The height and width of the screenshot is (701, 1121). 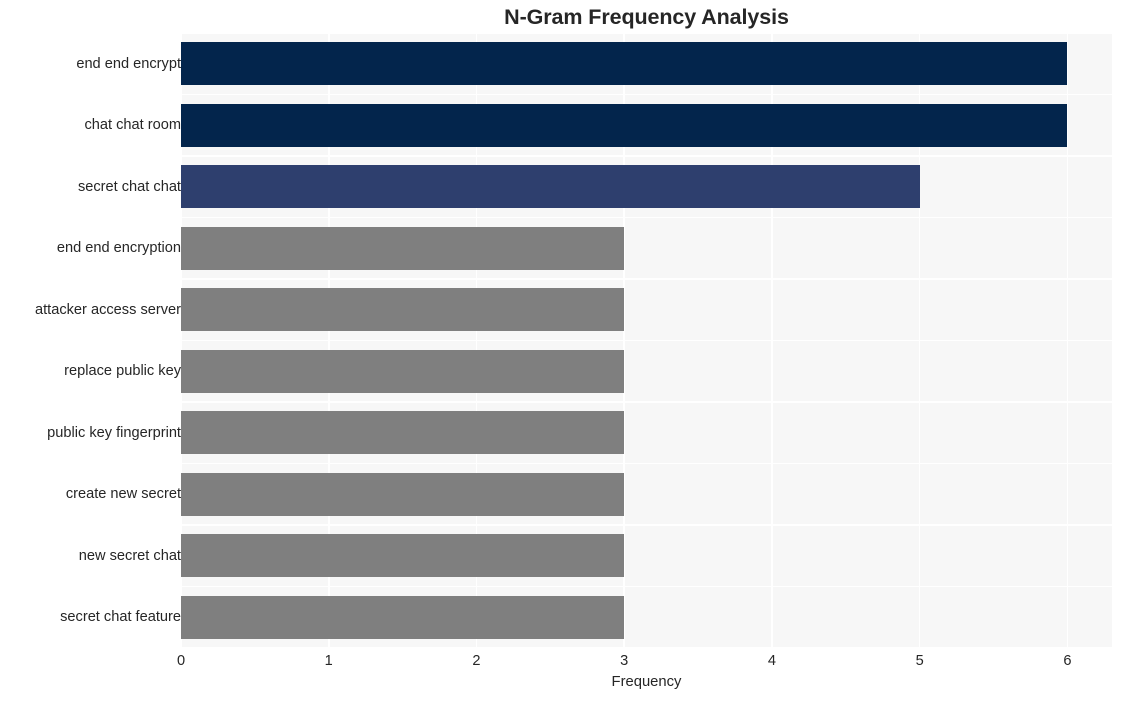 What do you see at coordinates (1067, 661) in the screenshot?
I see `x-axis-tick-label: 6` at bounding box center [1067, 661].